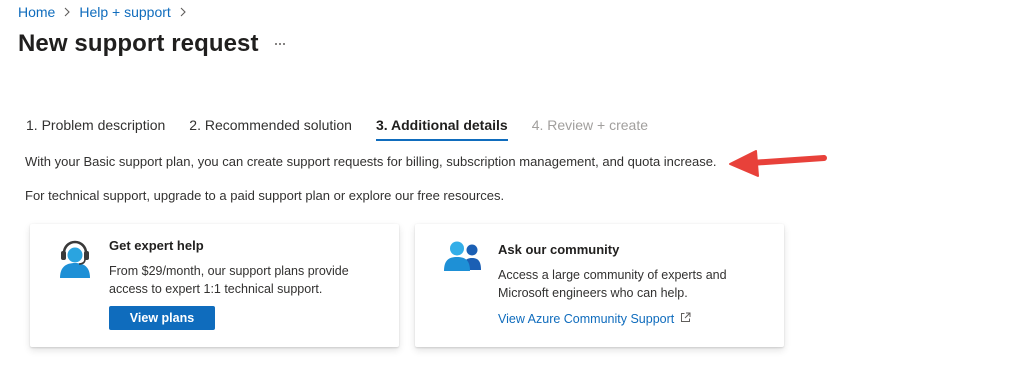 This screenshot has width=1024, height=370. Describe the element at coordinates (36, 12) in the screenshot. I see `breadcrumb-home: Home` at that location.